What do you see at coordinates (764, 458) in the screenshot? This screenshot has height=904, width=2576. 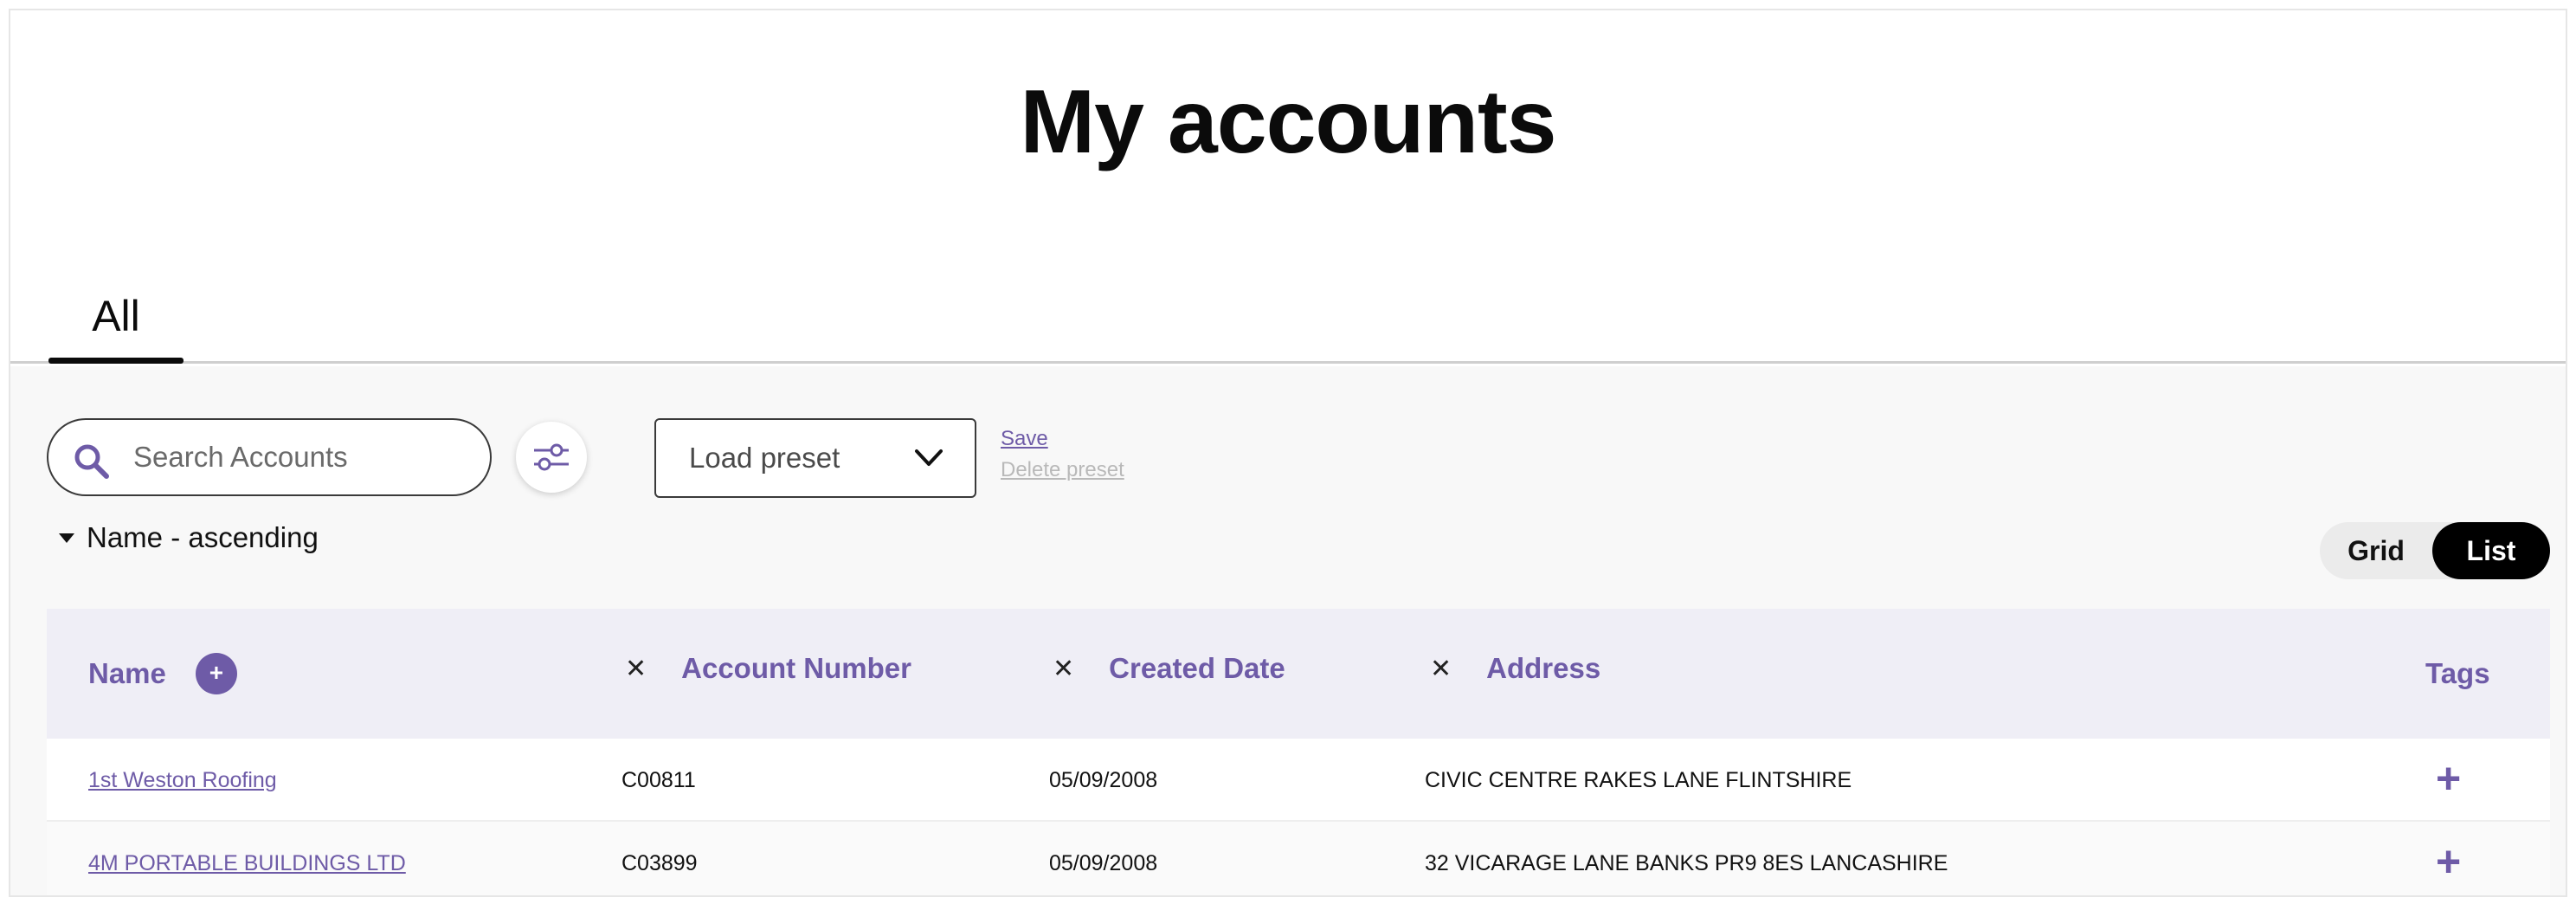 I see `load-preset-label: Load preset` at bounding box center [764, 458].